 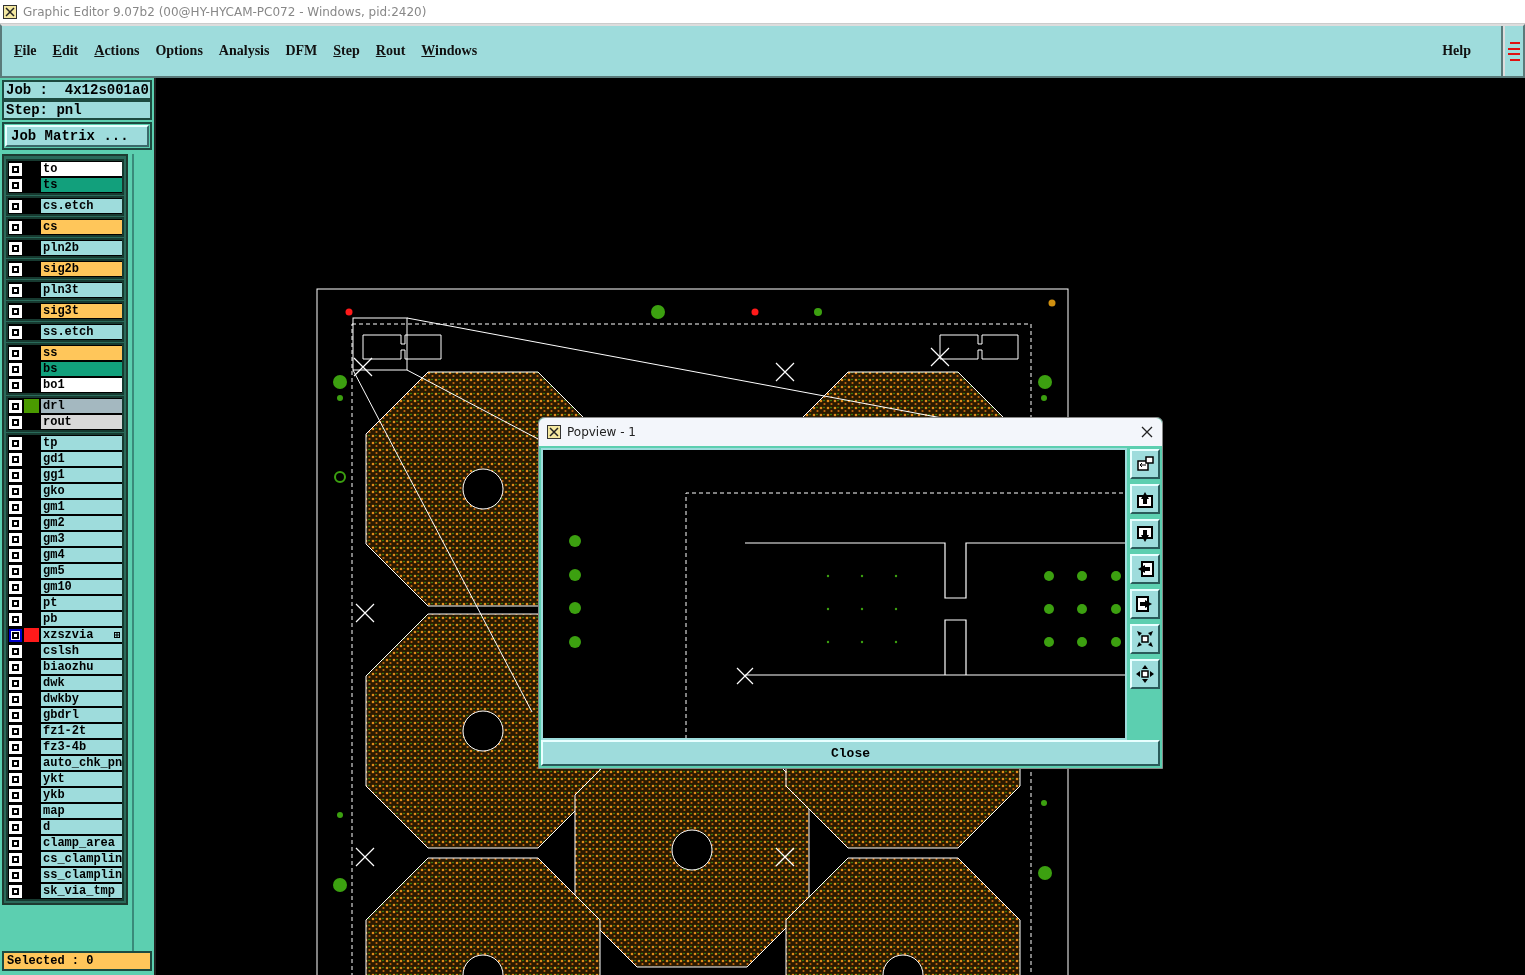 I want to click on layer-row: gm2, so click(x=65, y=523).